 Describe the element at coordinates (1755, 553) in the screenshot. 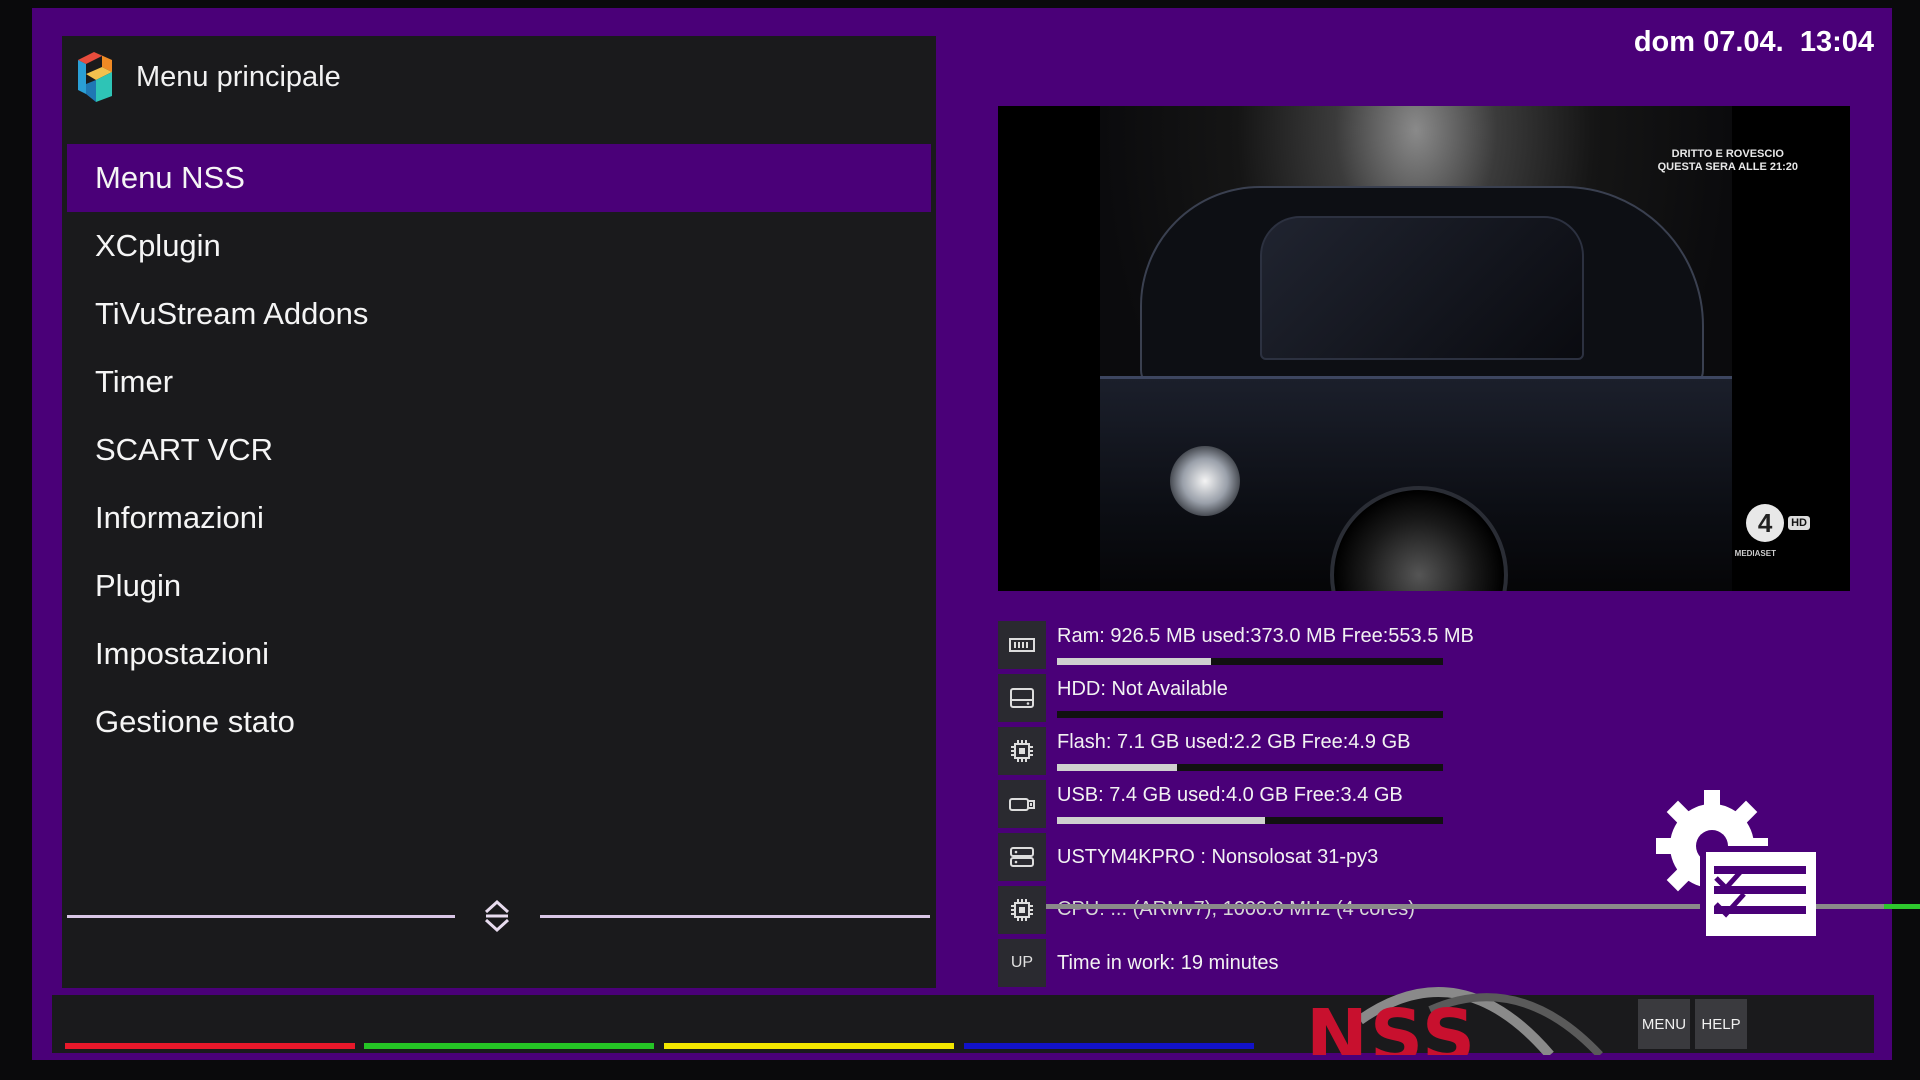

I see `channel-network: MEDIASET` at that location.